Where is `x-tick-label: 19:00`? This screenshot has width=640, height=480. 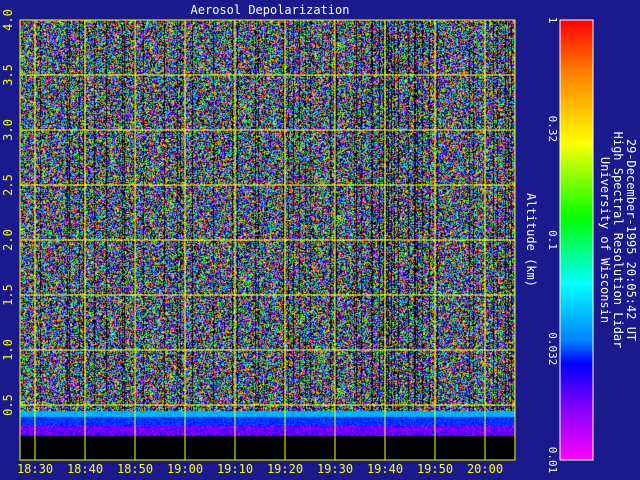 x-tick-label: 19:00 is located at coordinates (185, 469).